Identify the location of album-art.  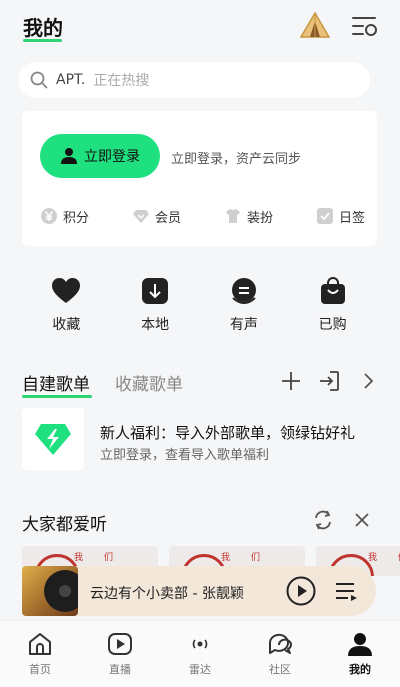
(50, 591).